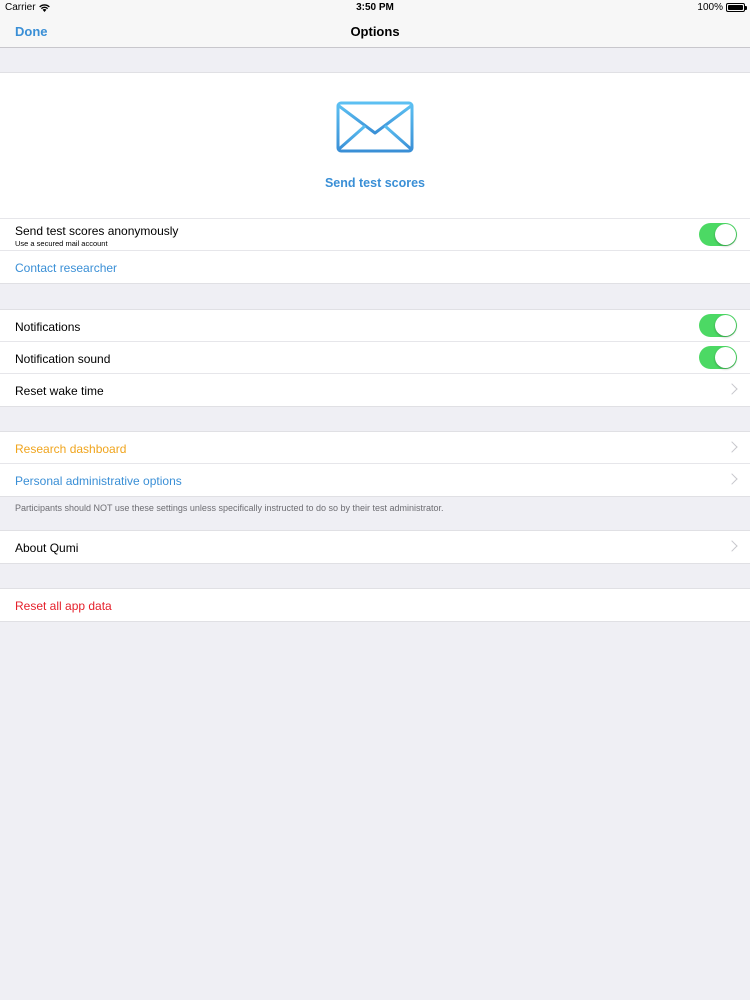 This screenshot has width=750, height=1000. What do you see at coordinates (375, 448) in the screenshot?
I see `research-dashboard-row: Research dashboard` at bounding box center [375, 448].